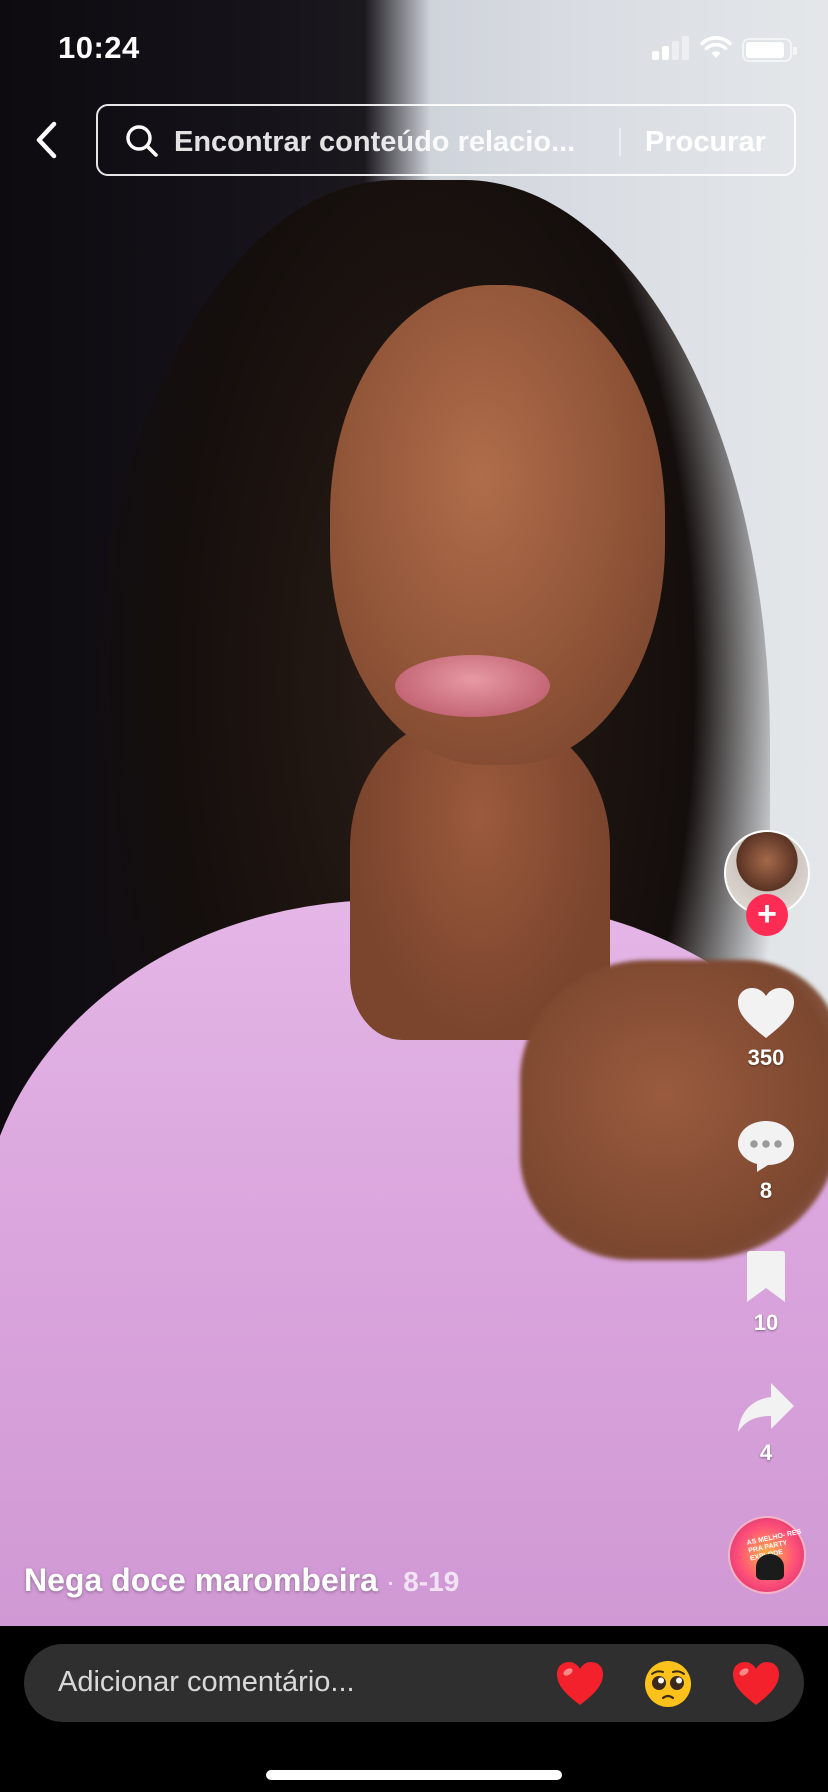 This screenshot has height=1792, width=828. I want to click on comment-button: 8, so click(766, 1161).